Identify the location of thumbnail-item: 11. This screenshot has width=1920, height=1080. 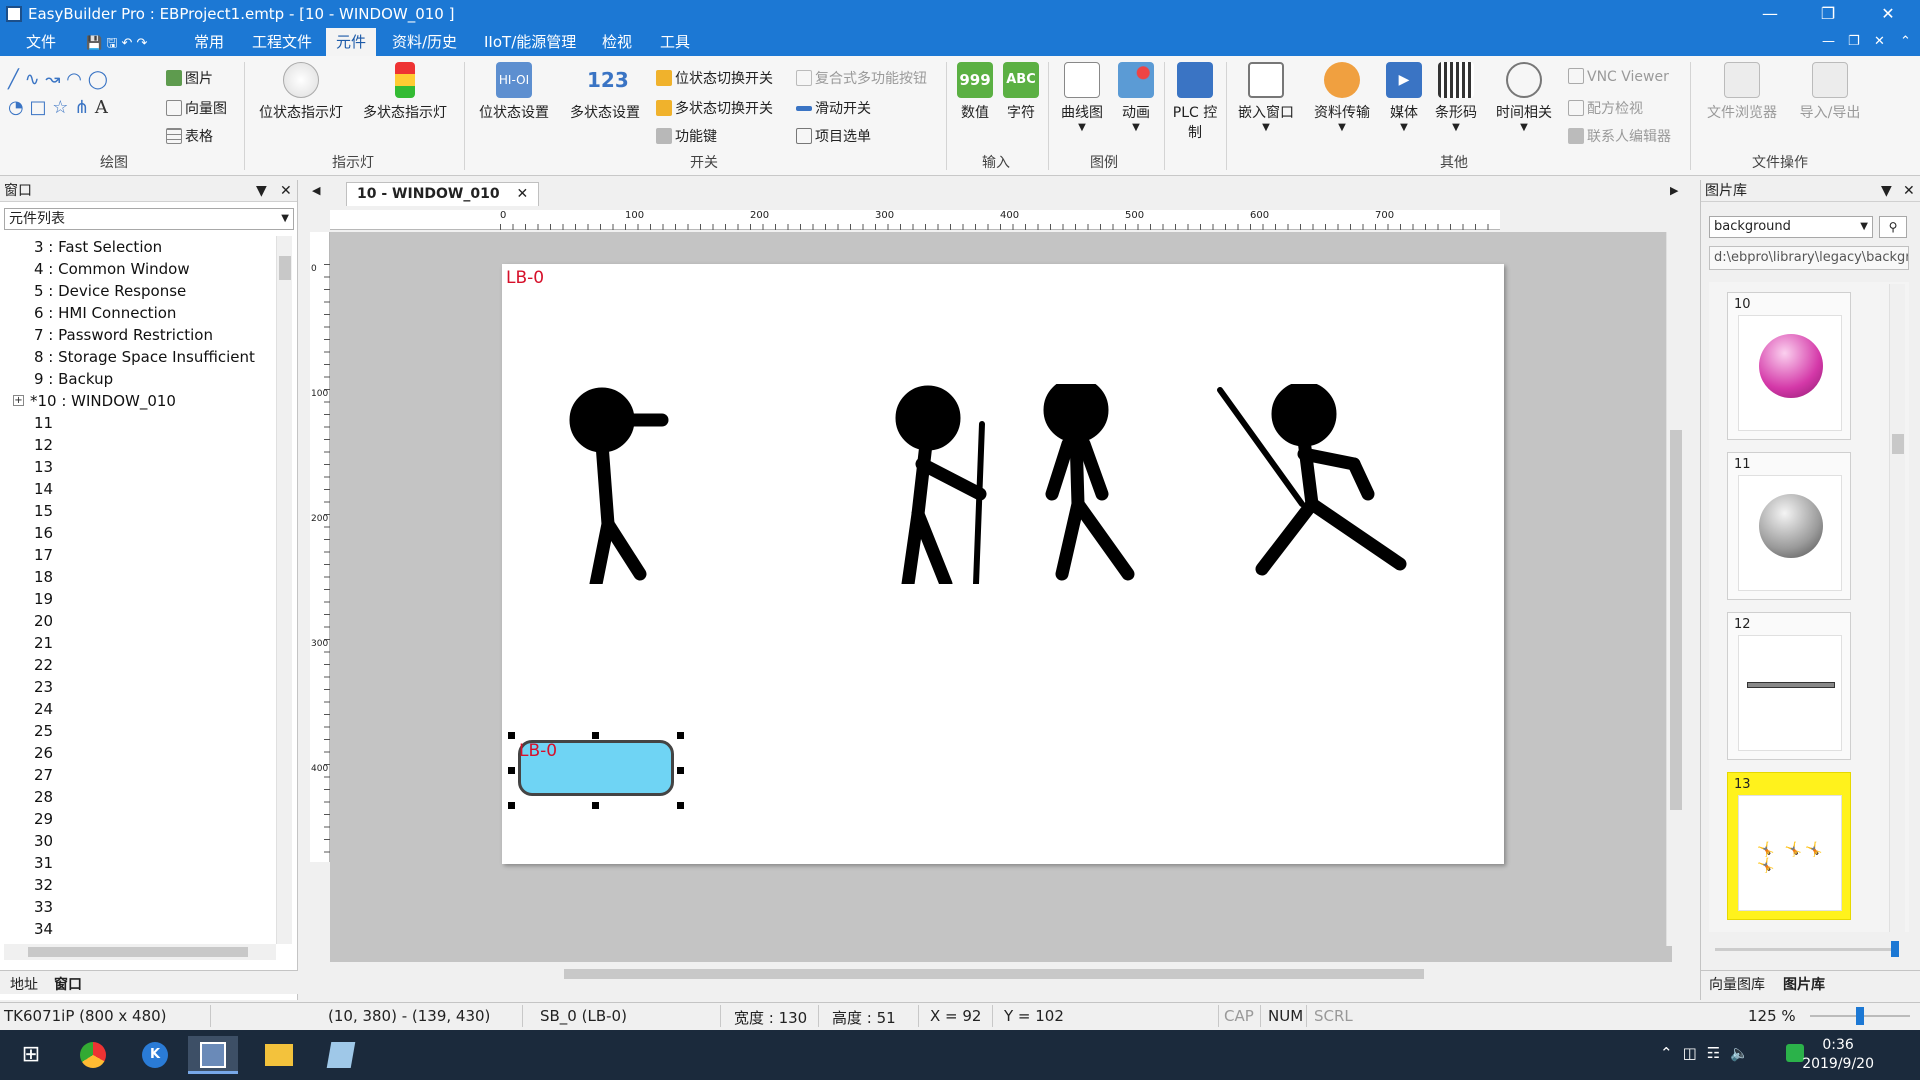
(1789, 526).